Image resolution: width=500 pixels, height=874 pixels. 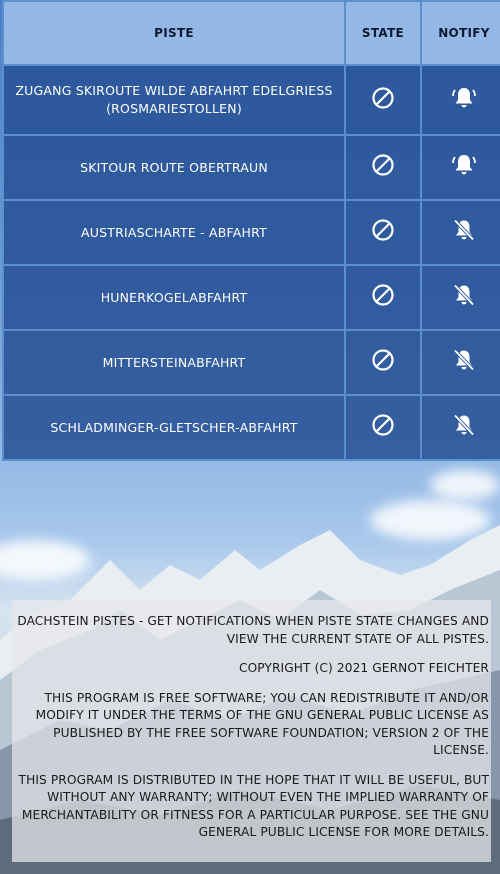 What do you see at coordinates (363, 668) in the screenshot?
I see `copyright-text: COPYRIGHT (C) 2021 GERNOT FEICHTER` at bounding box center [363, 668].